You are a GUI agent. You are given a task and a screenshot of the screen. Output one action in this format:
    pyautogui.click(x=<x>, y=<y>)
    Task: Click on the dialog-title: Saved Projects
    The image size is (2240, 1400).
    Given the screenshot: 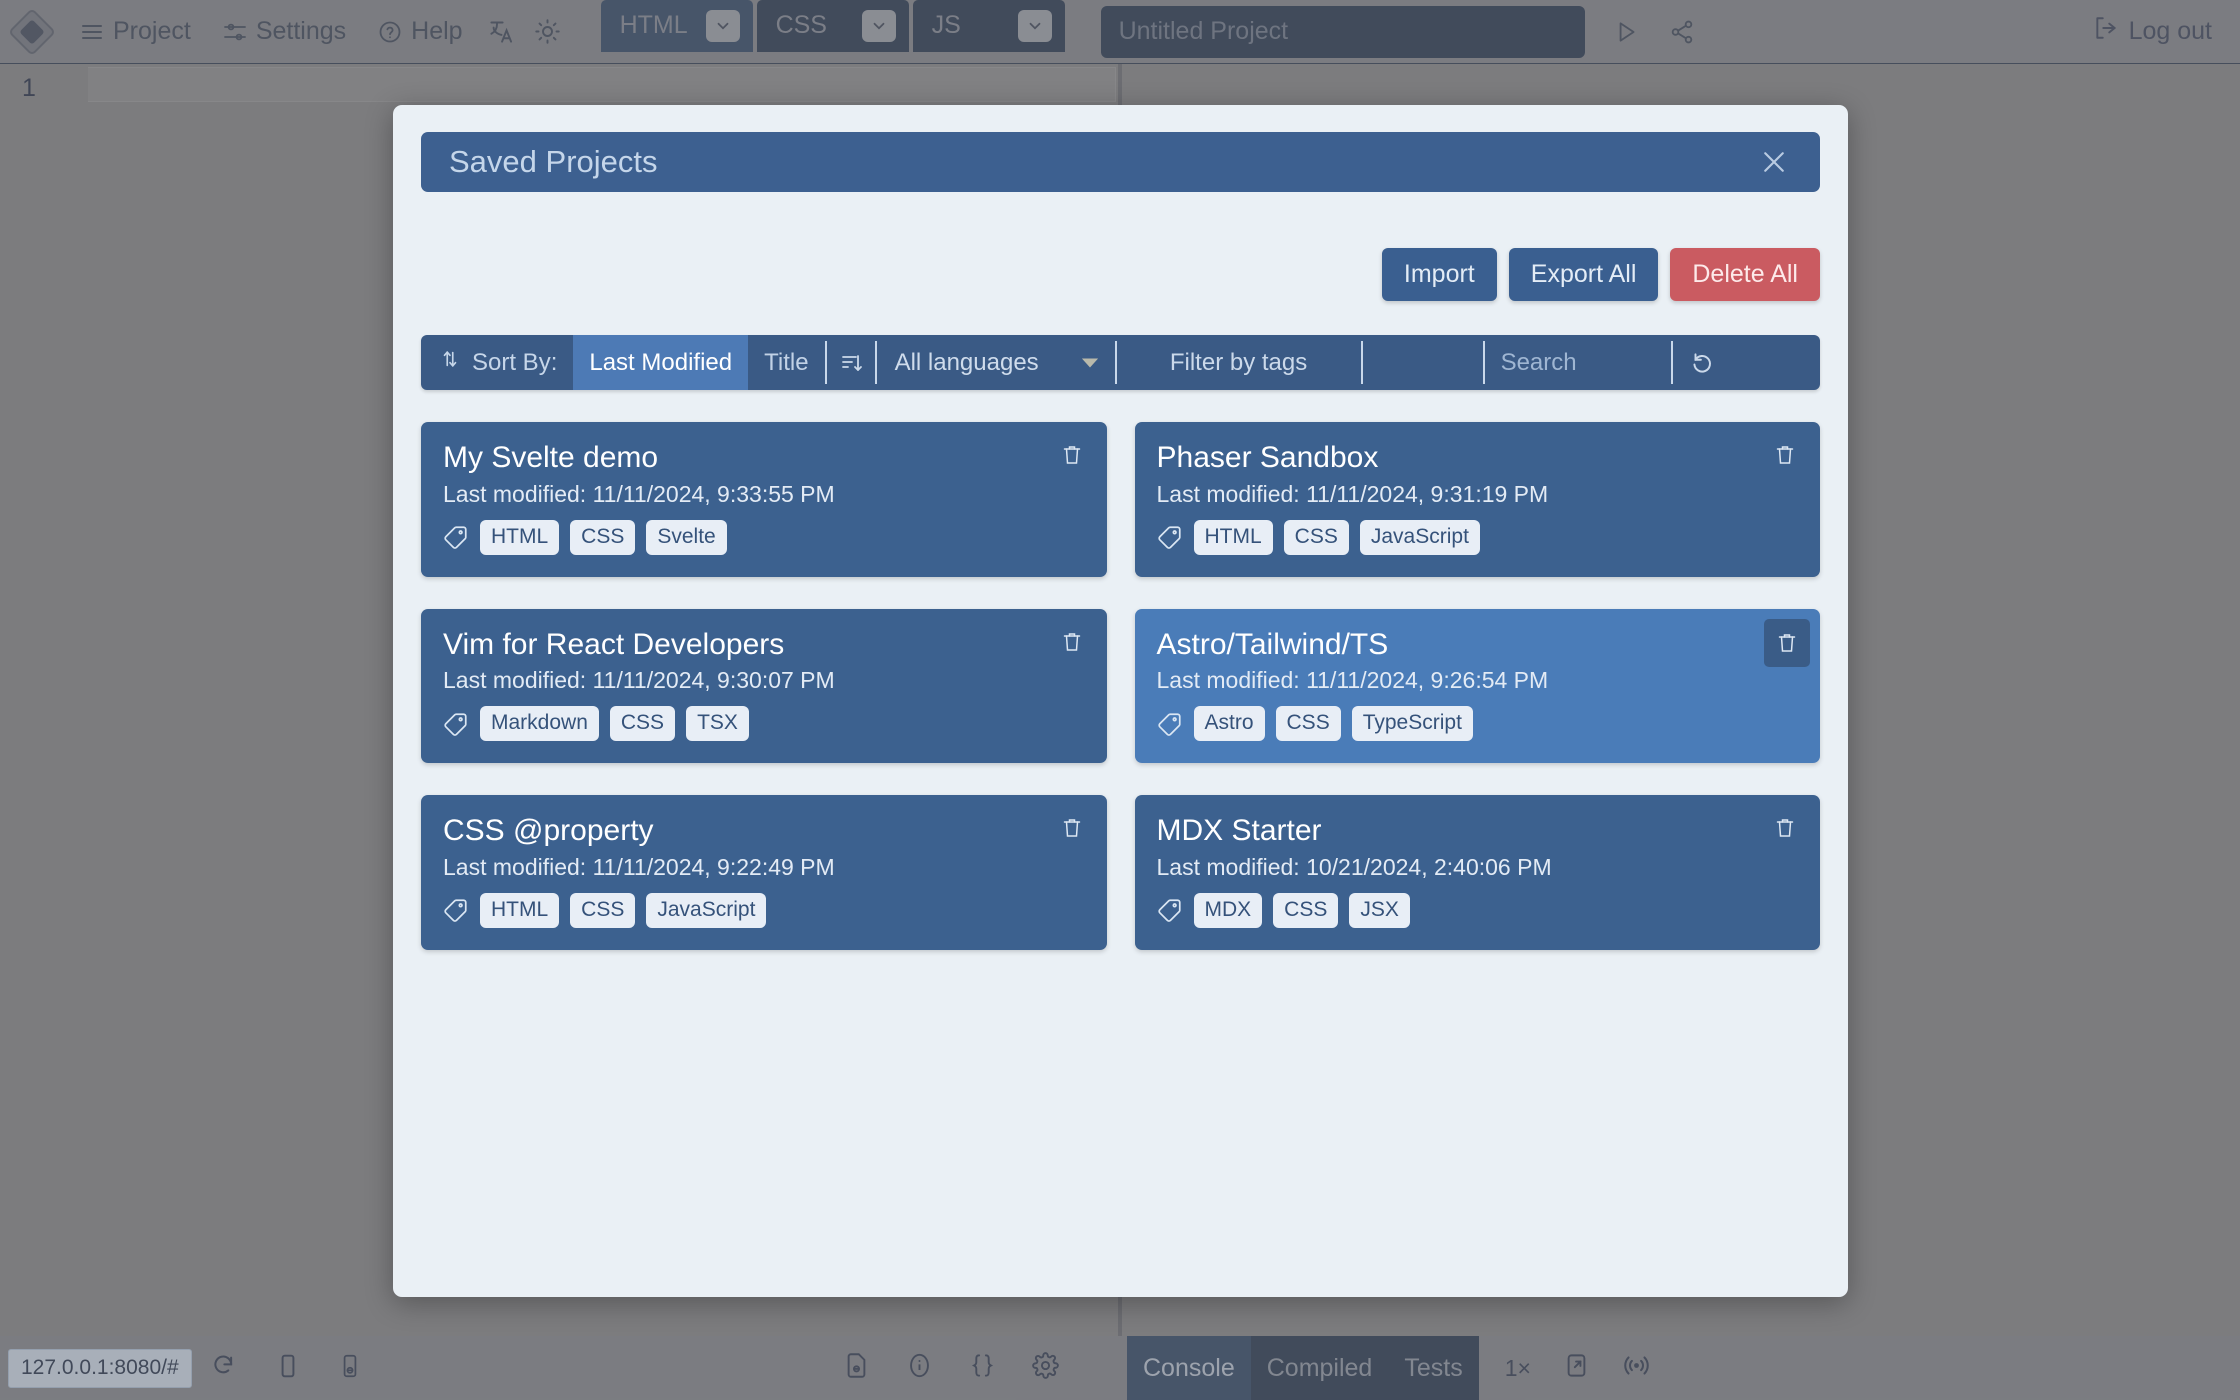 What is the action you would take?
    pyautogui.click(x=553, y=161)
    